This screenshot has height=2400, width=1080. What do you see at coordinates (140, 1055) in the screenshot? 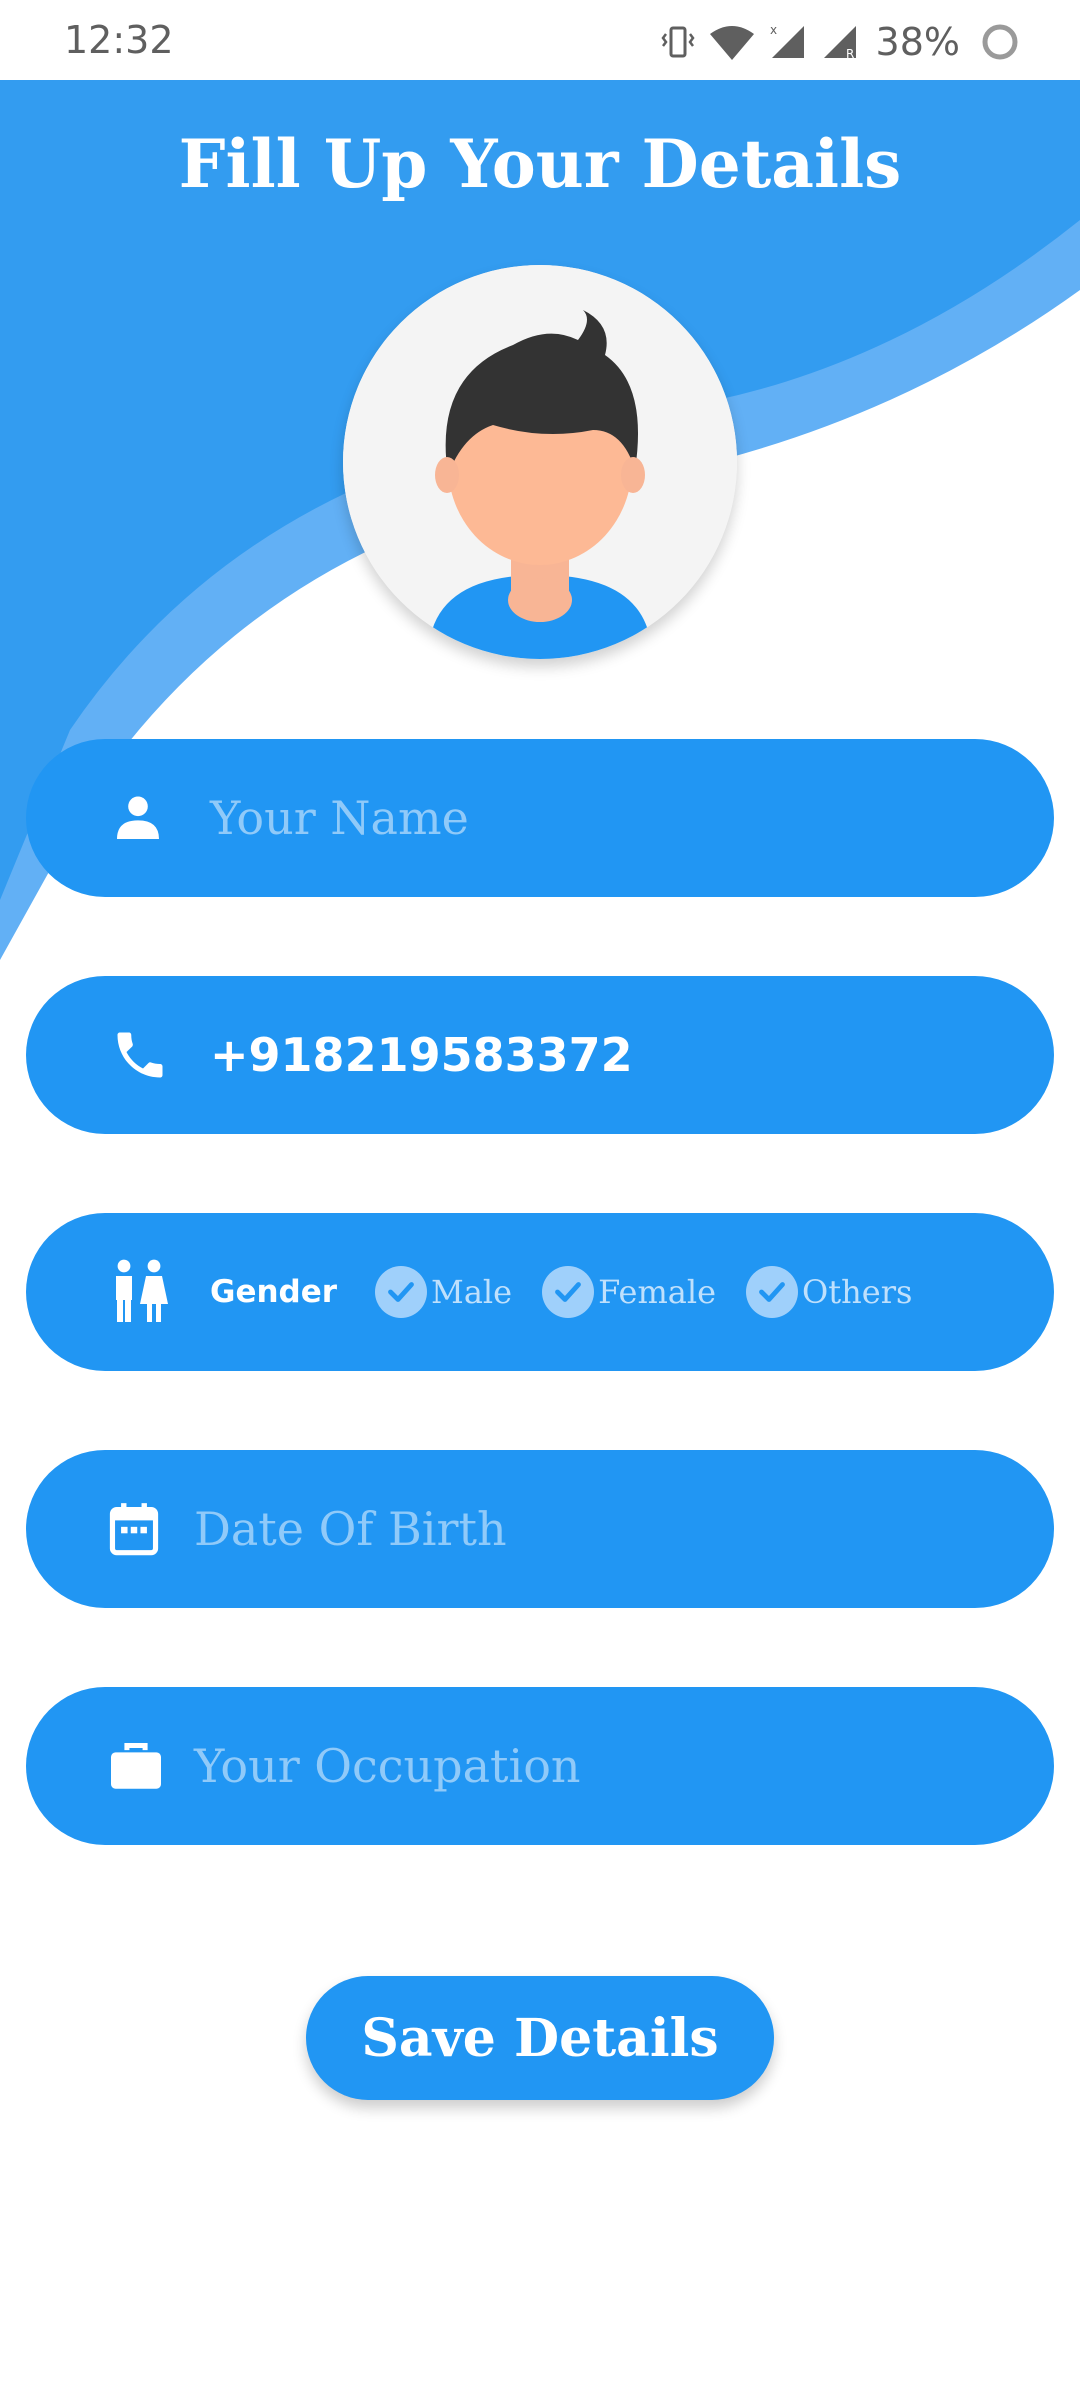
I see `phone-icon` at bounding box center [140, 1055].